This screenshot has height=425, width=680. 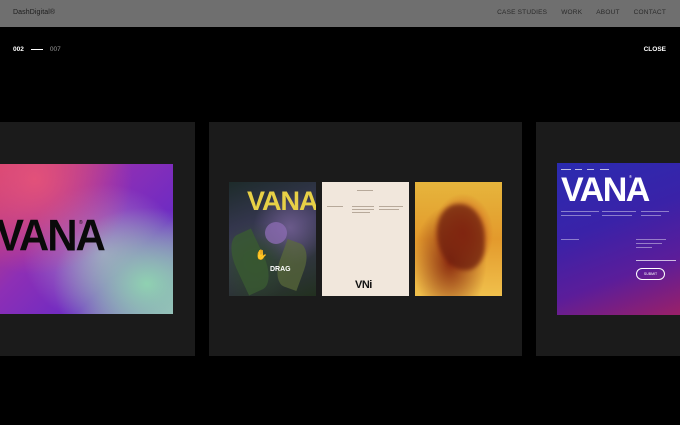 I want to click on mockup-input-underline, so click(x=656, y=260).